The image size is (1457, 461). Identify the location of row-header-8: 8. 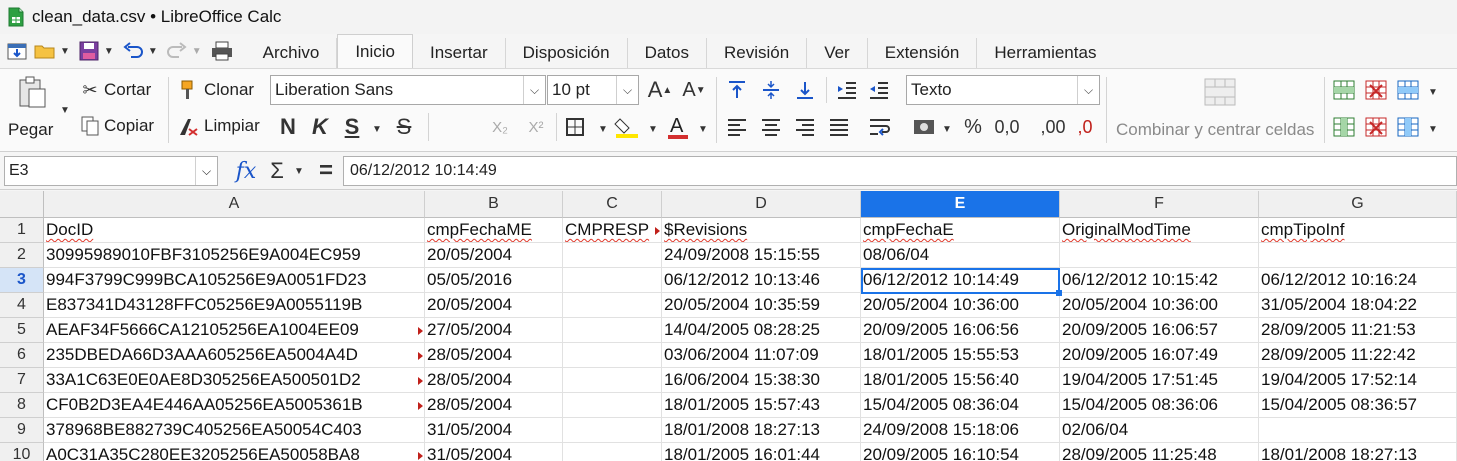
(22, 405).